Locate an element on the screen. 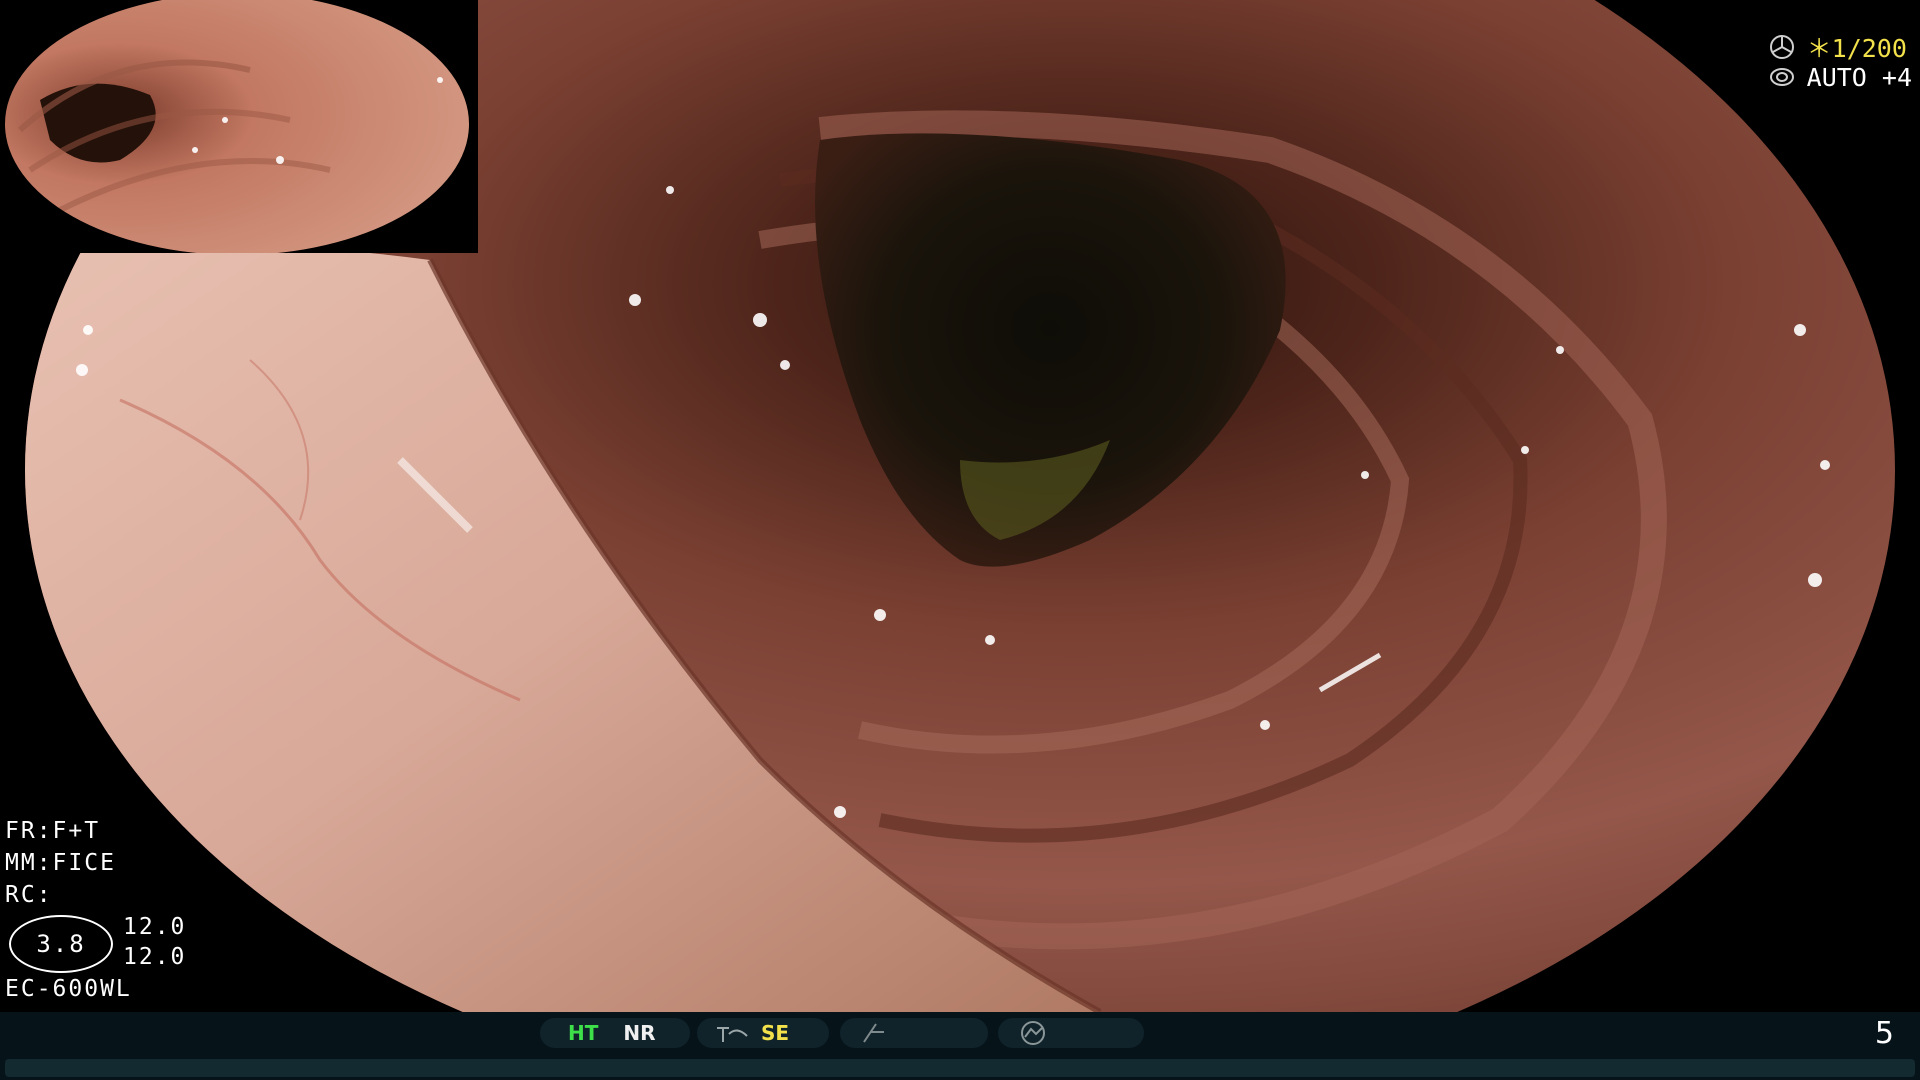 The image size is (1920, 1080). shutter-row: ＊1/200 is located at coordinates (1839, 47).